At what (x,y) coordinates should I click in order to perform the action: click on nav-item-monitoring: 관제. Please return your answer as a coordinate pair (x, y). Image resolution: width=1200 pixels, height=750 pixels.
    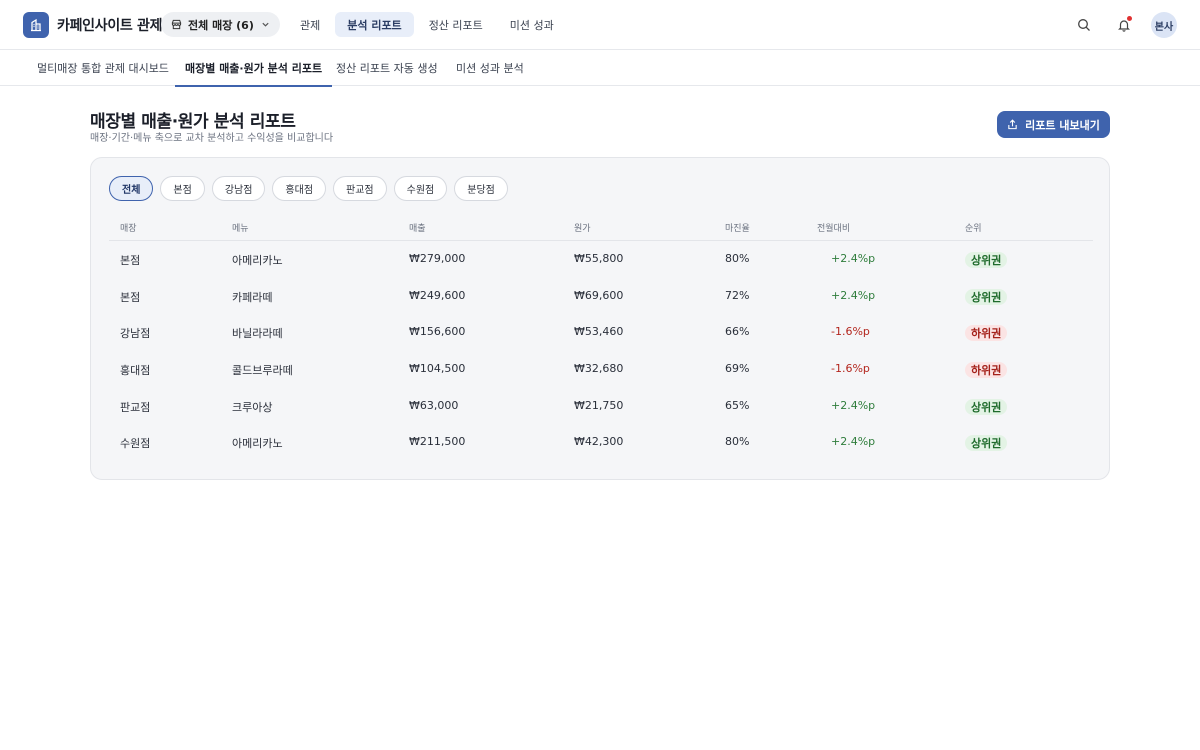
    Looking at the image, I should click on (310, 24).